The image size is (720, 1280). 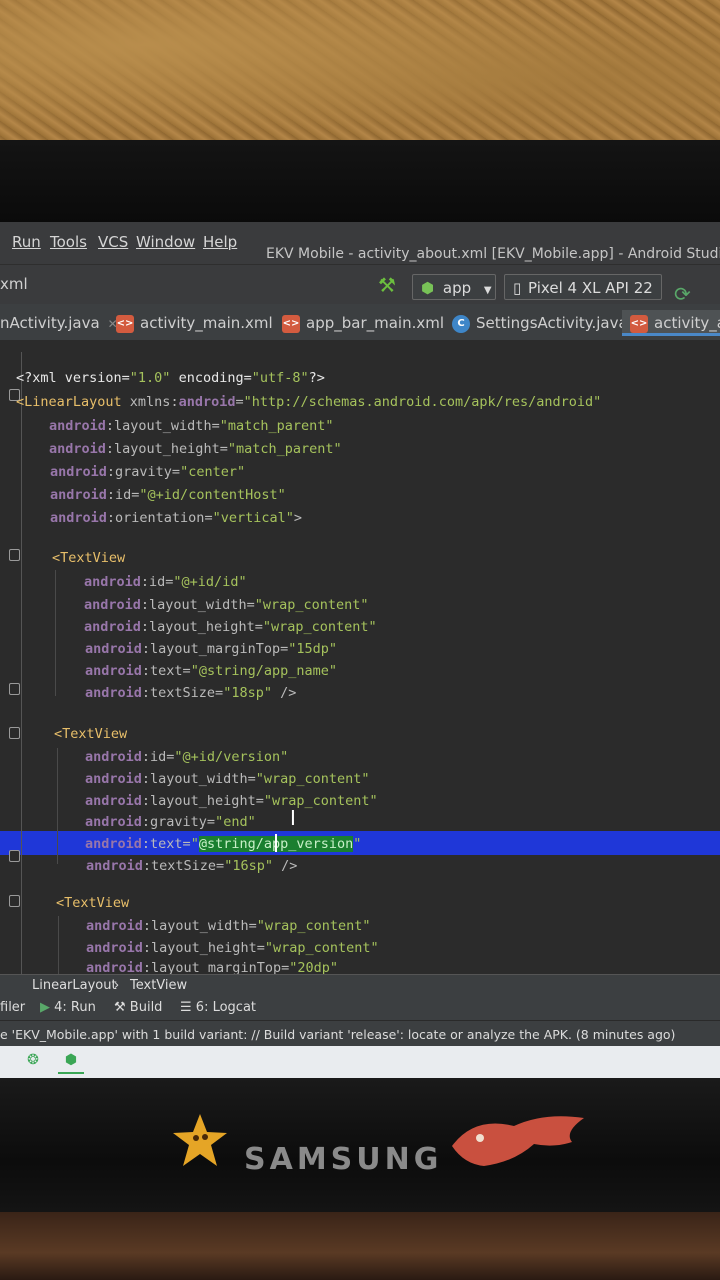 I want to click on tab-label: nActivity.java, so click(x=50, y=323).